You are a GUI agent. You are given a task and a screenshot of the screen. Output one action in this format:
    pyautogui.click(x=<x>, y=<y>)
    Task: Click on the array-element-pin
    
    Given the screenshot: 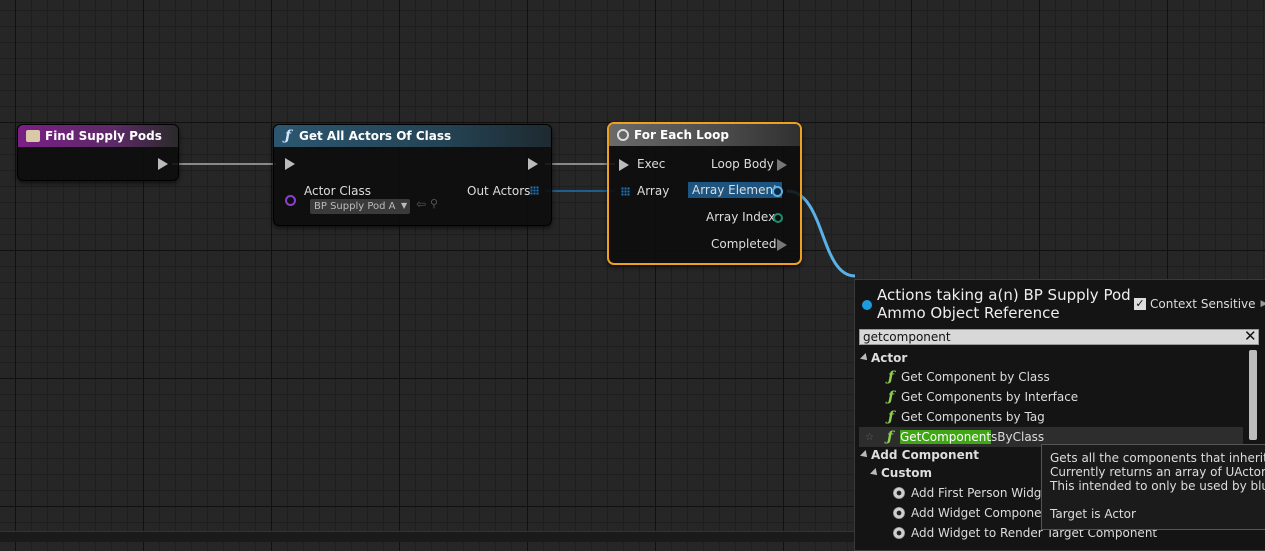 What is the action you would take?
    pyautogui.click(x=777, y=191)
    